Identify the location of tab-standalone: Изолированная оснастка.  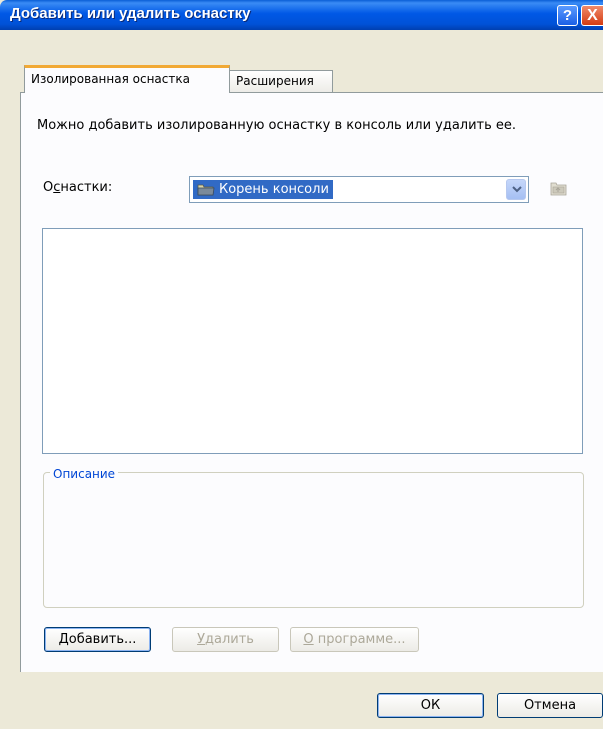
(127, 79).